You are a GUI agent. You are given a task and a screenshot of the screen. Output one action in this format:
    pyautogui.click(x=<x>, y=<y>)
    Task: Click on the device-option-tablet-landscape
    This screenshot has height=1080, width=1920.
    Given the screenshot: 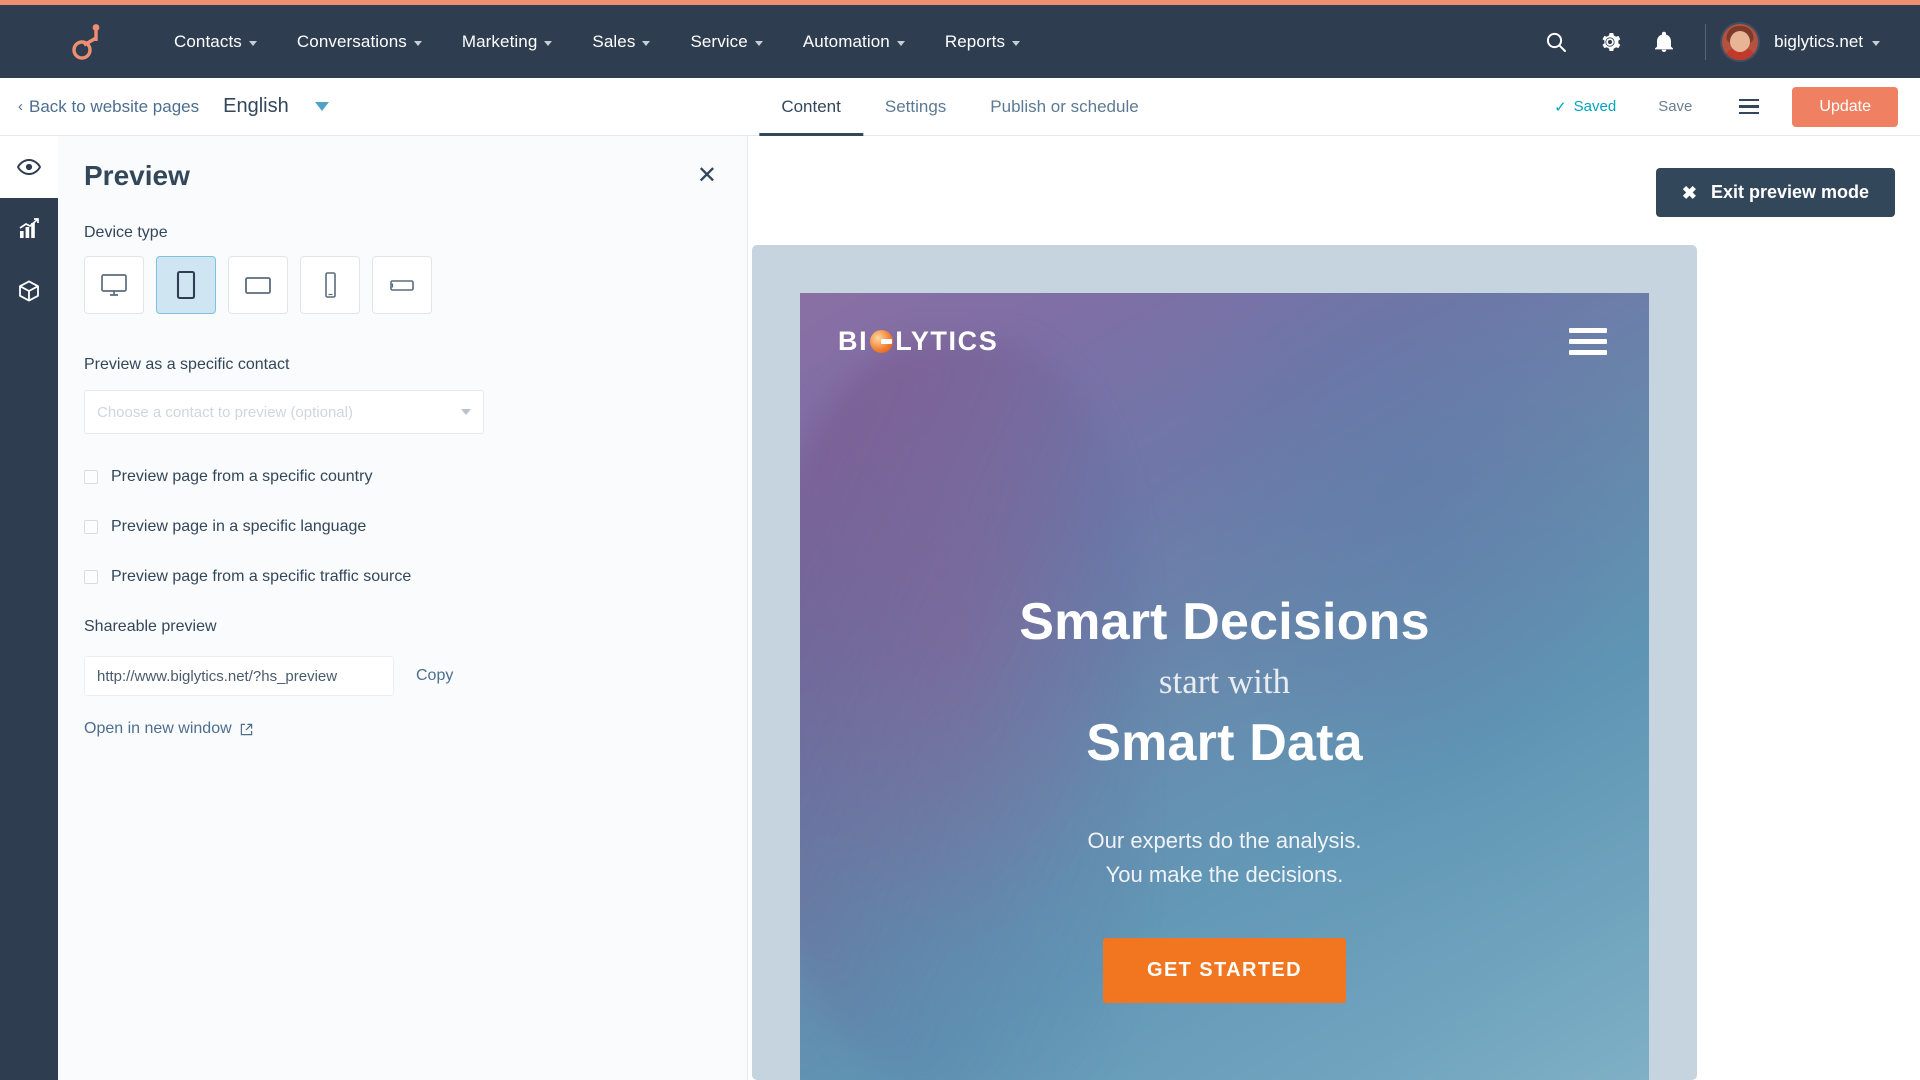 What is the action you would take?
    pyautogui.click(x=258, y=285)
    